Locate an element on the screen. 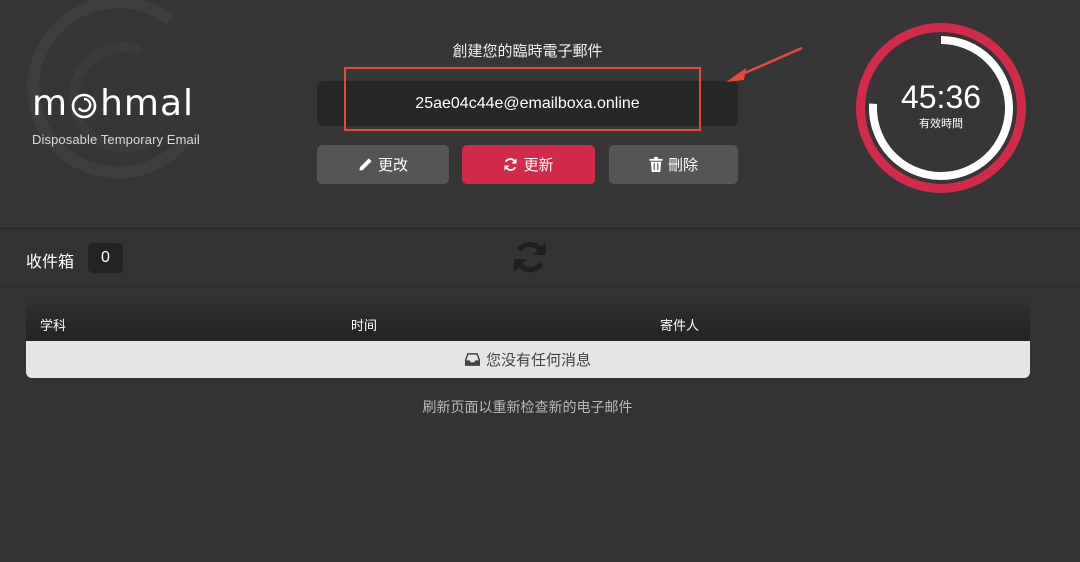 This screenshot has width=1080, height=562. inbox-bar: 收件箱 0 is located at coordinates (540, 257).